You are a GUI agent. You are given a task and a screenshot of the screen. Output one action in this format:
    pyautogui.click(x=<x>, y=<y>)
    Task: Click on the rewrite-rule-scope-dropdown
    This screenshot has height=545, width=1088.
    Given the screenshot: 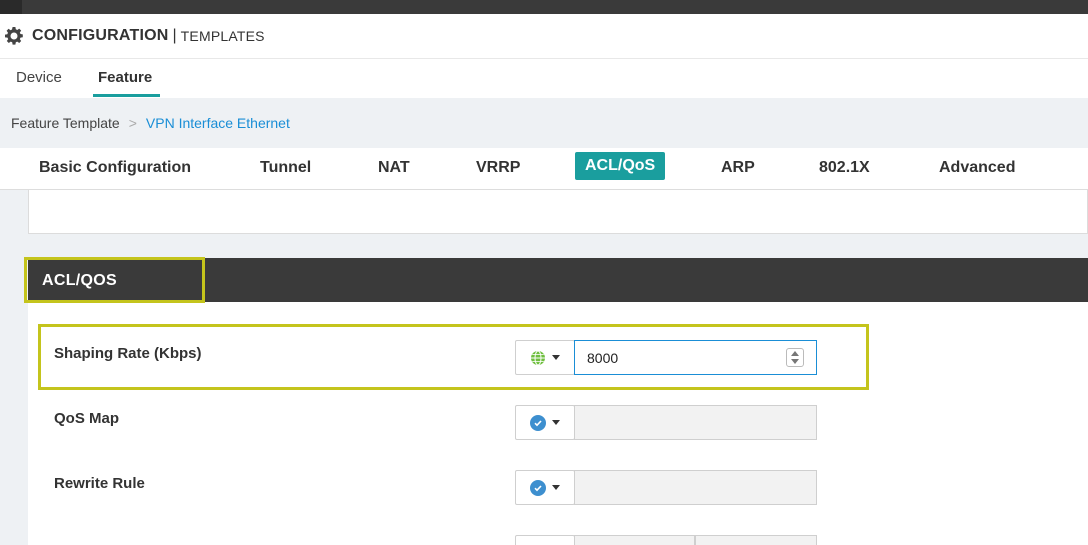 What is the action you would take?
    pyautogui.click(x=545, y=487)
    